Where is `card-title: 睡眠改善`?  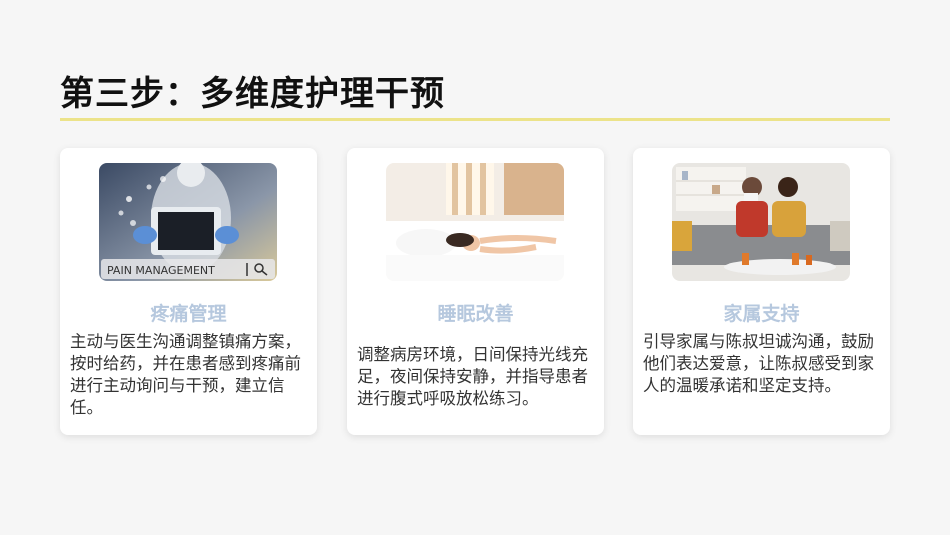 card-title: 睡眠改善 is located at coordinates (475, 314).